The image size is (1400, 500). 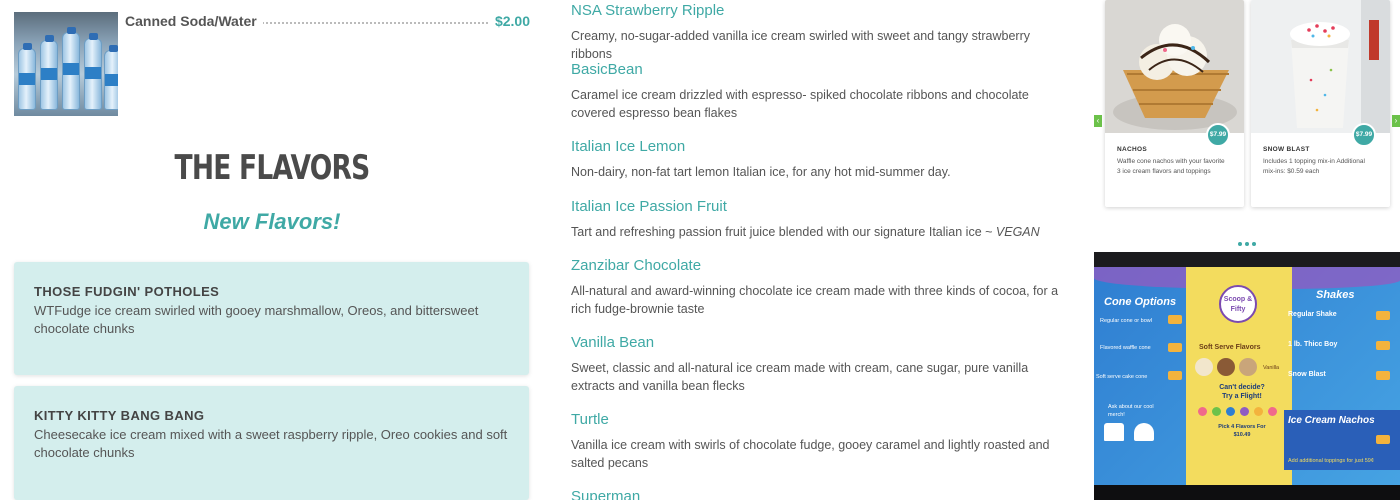 What do you see at coordinates (1017, 232) in the screenshot?
I see `vegan-tag: VEGAN` at bounding box center [1017, 232].